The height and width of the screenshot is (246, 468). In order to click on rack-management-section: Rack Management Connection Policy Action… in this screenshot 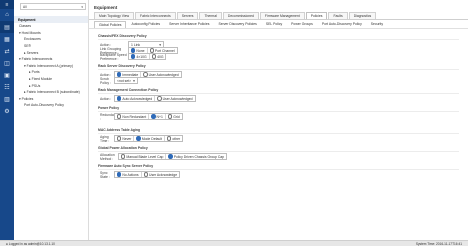, I will do `click(278, 95)`.